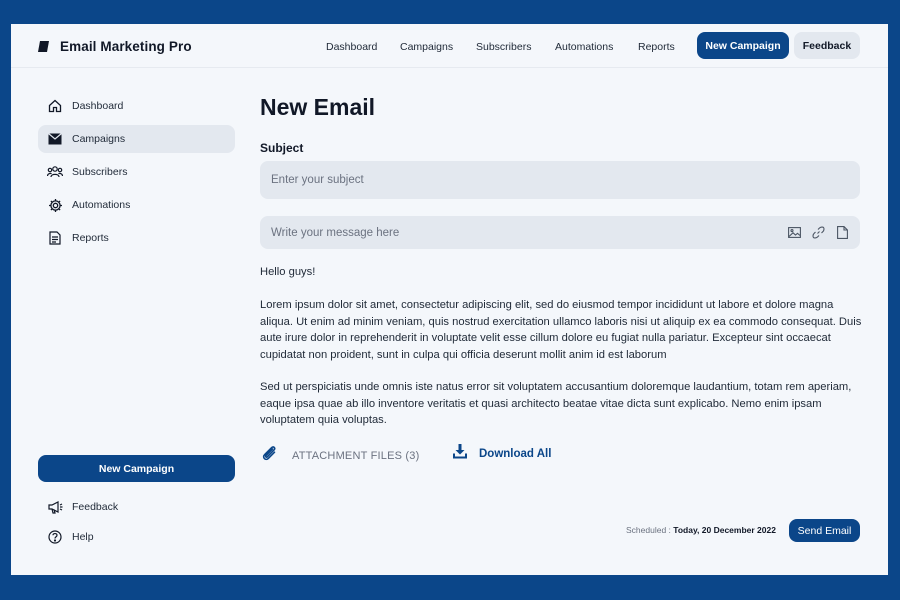 The height and width of the screenshot is (600, 900). I want to click on help-icon, so click(55, 537).